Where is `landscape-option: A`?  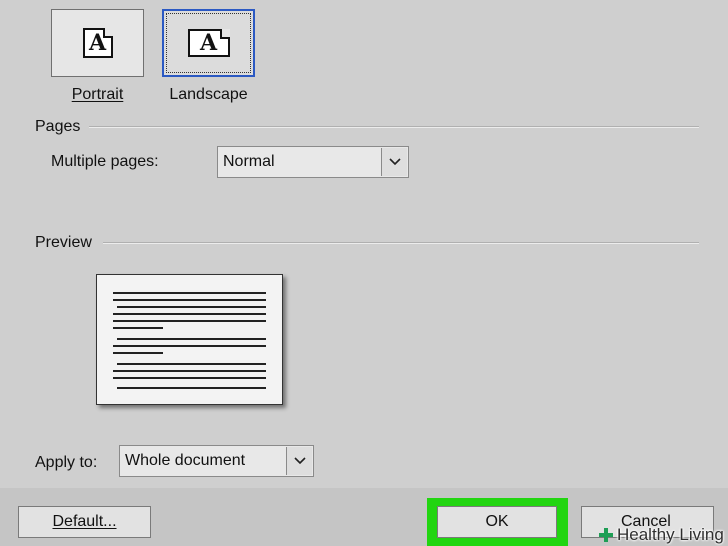
landscape-option: A is located at coordinates (208, 43).